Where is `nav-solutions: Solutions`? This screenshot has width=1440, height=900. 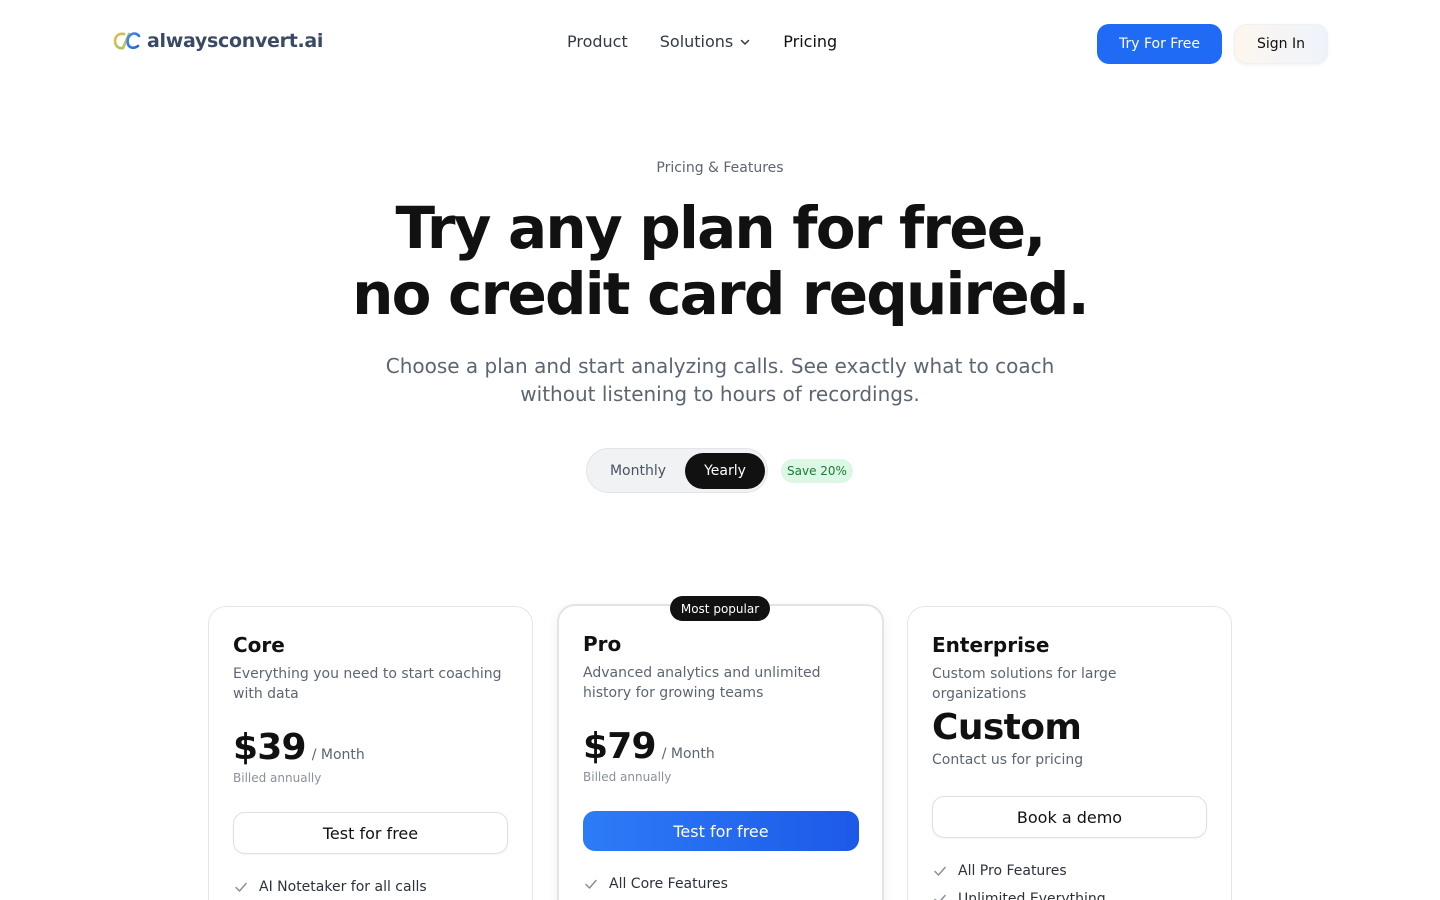 nav-solutions: Solutions is located at coordinates (706, 41).